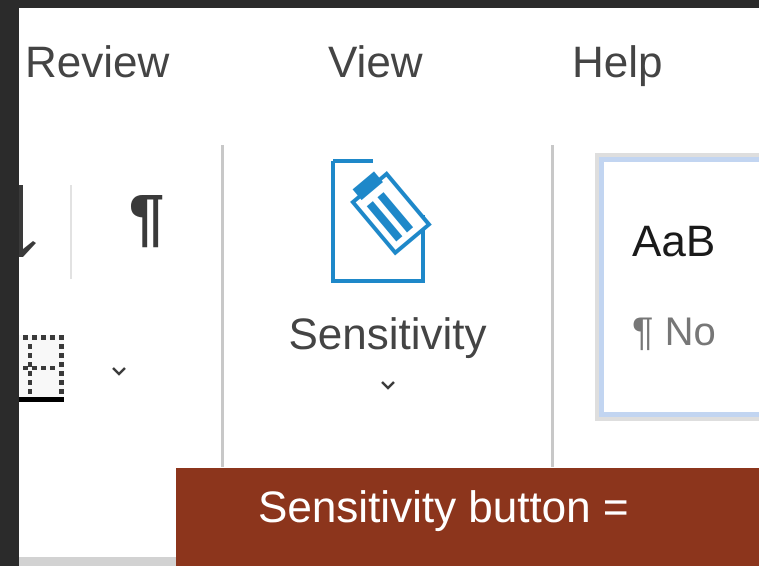 This screenshot has width=759, height=566. Describe the element at coordinates (28, 221) in the screenshot. I see `sort-arrow-icon` at that location.